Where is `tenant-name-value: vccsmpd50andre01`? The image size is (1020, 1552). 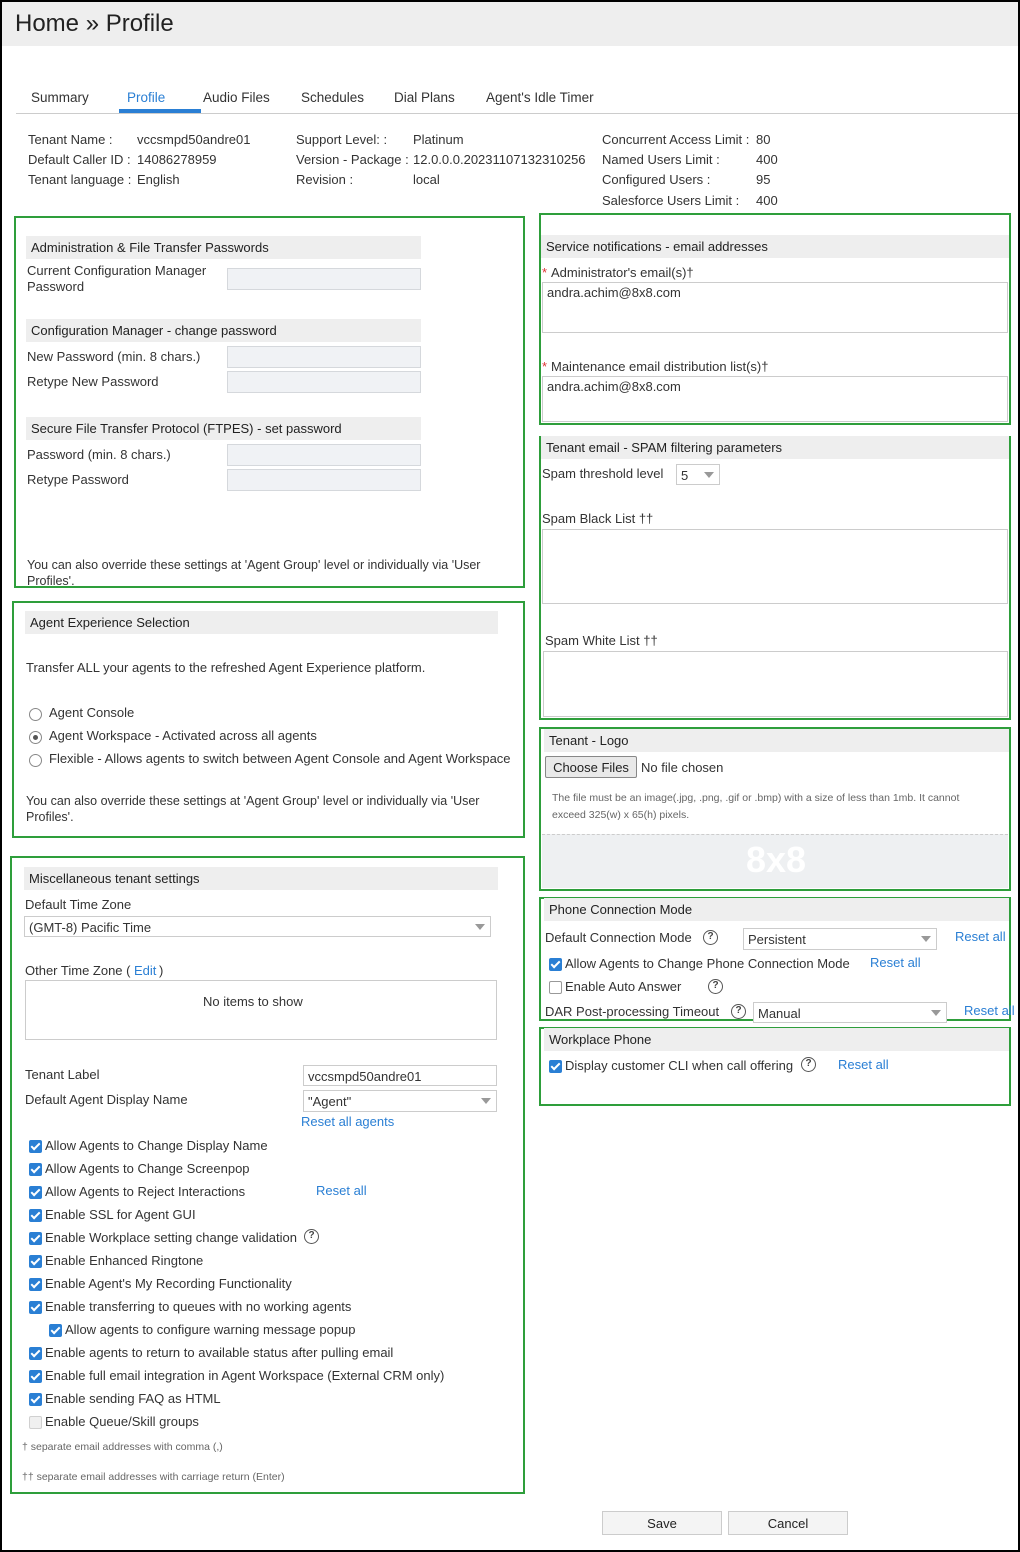
tenant-name-value: vccsmpd50andre01 is located at coordinates (194, 139).